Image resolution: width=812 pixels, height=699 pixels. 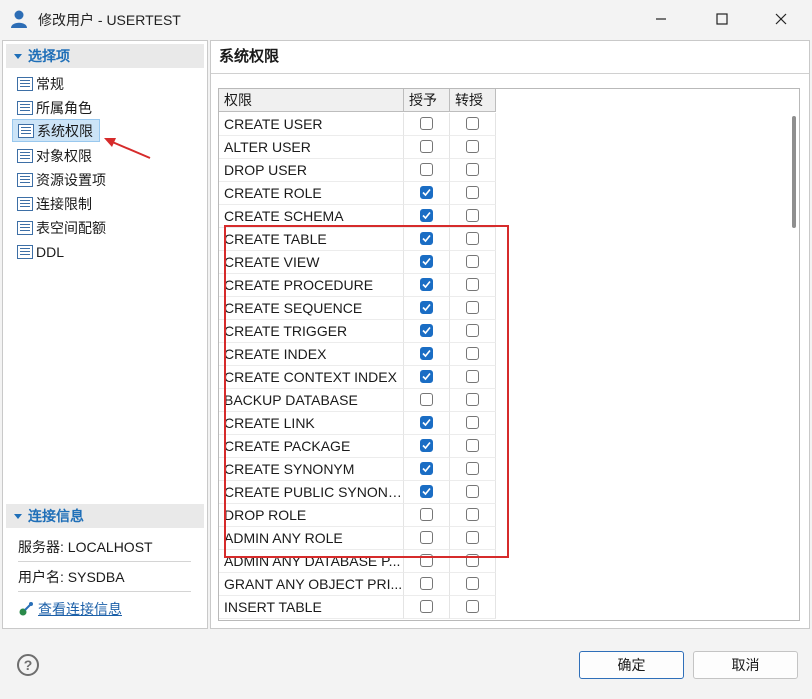 What do you see at coordinates (41, 83) in the screenshot?
I see `nav-item-general: 常规` at bounding box center [41, 83].